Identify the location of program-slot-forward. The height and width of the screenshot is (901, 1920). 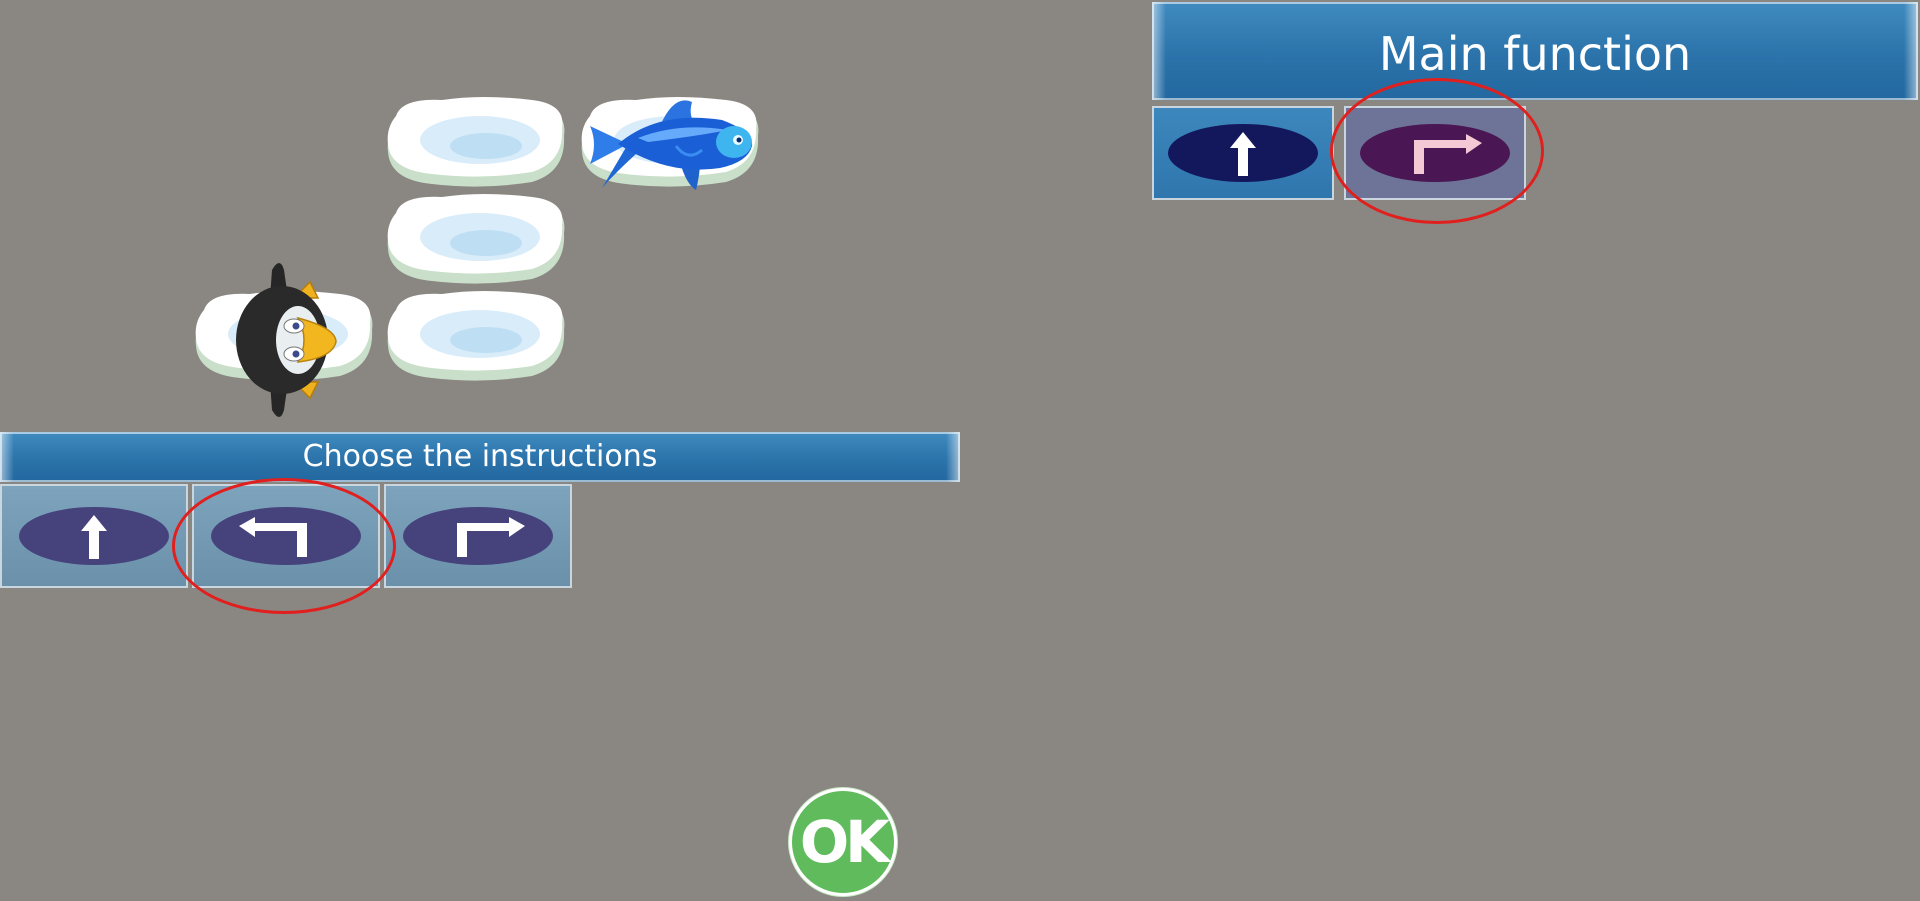
(1243, 153).